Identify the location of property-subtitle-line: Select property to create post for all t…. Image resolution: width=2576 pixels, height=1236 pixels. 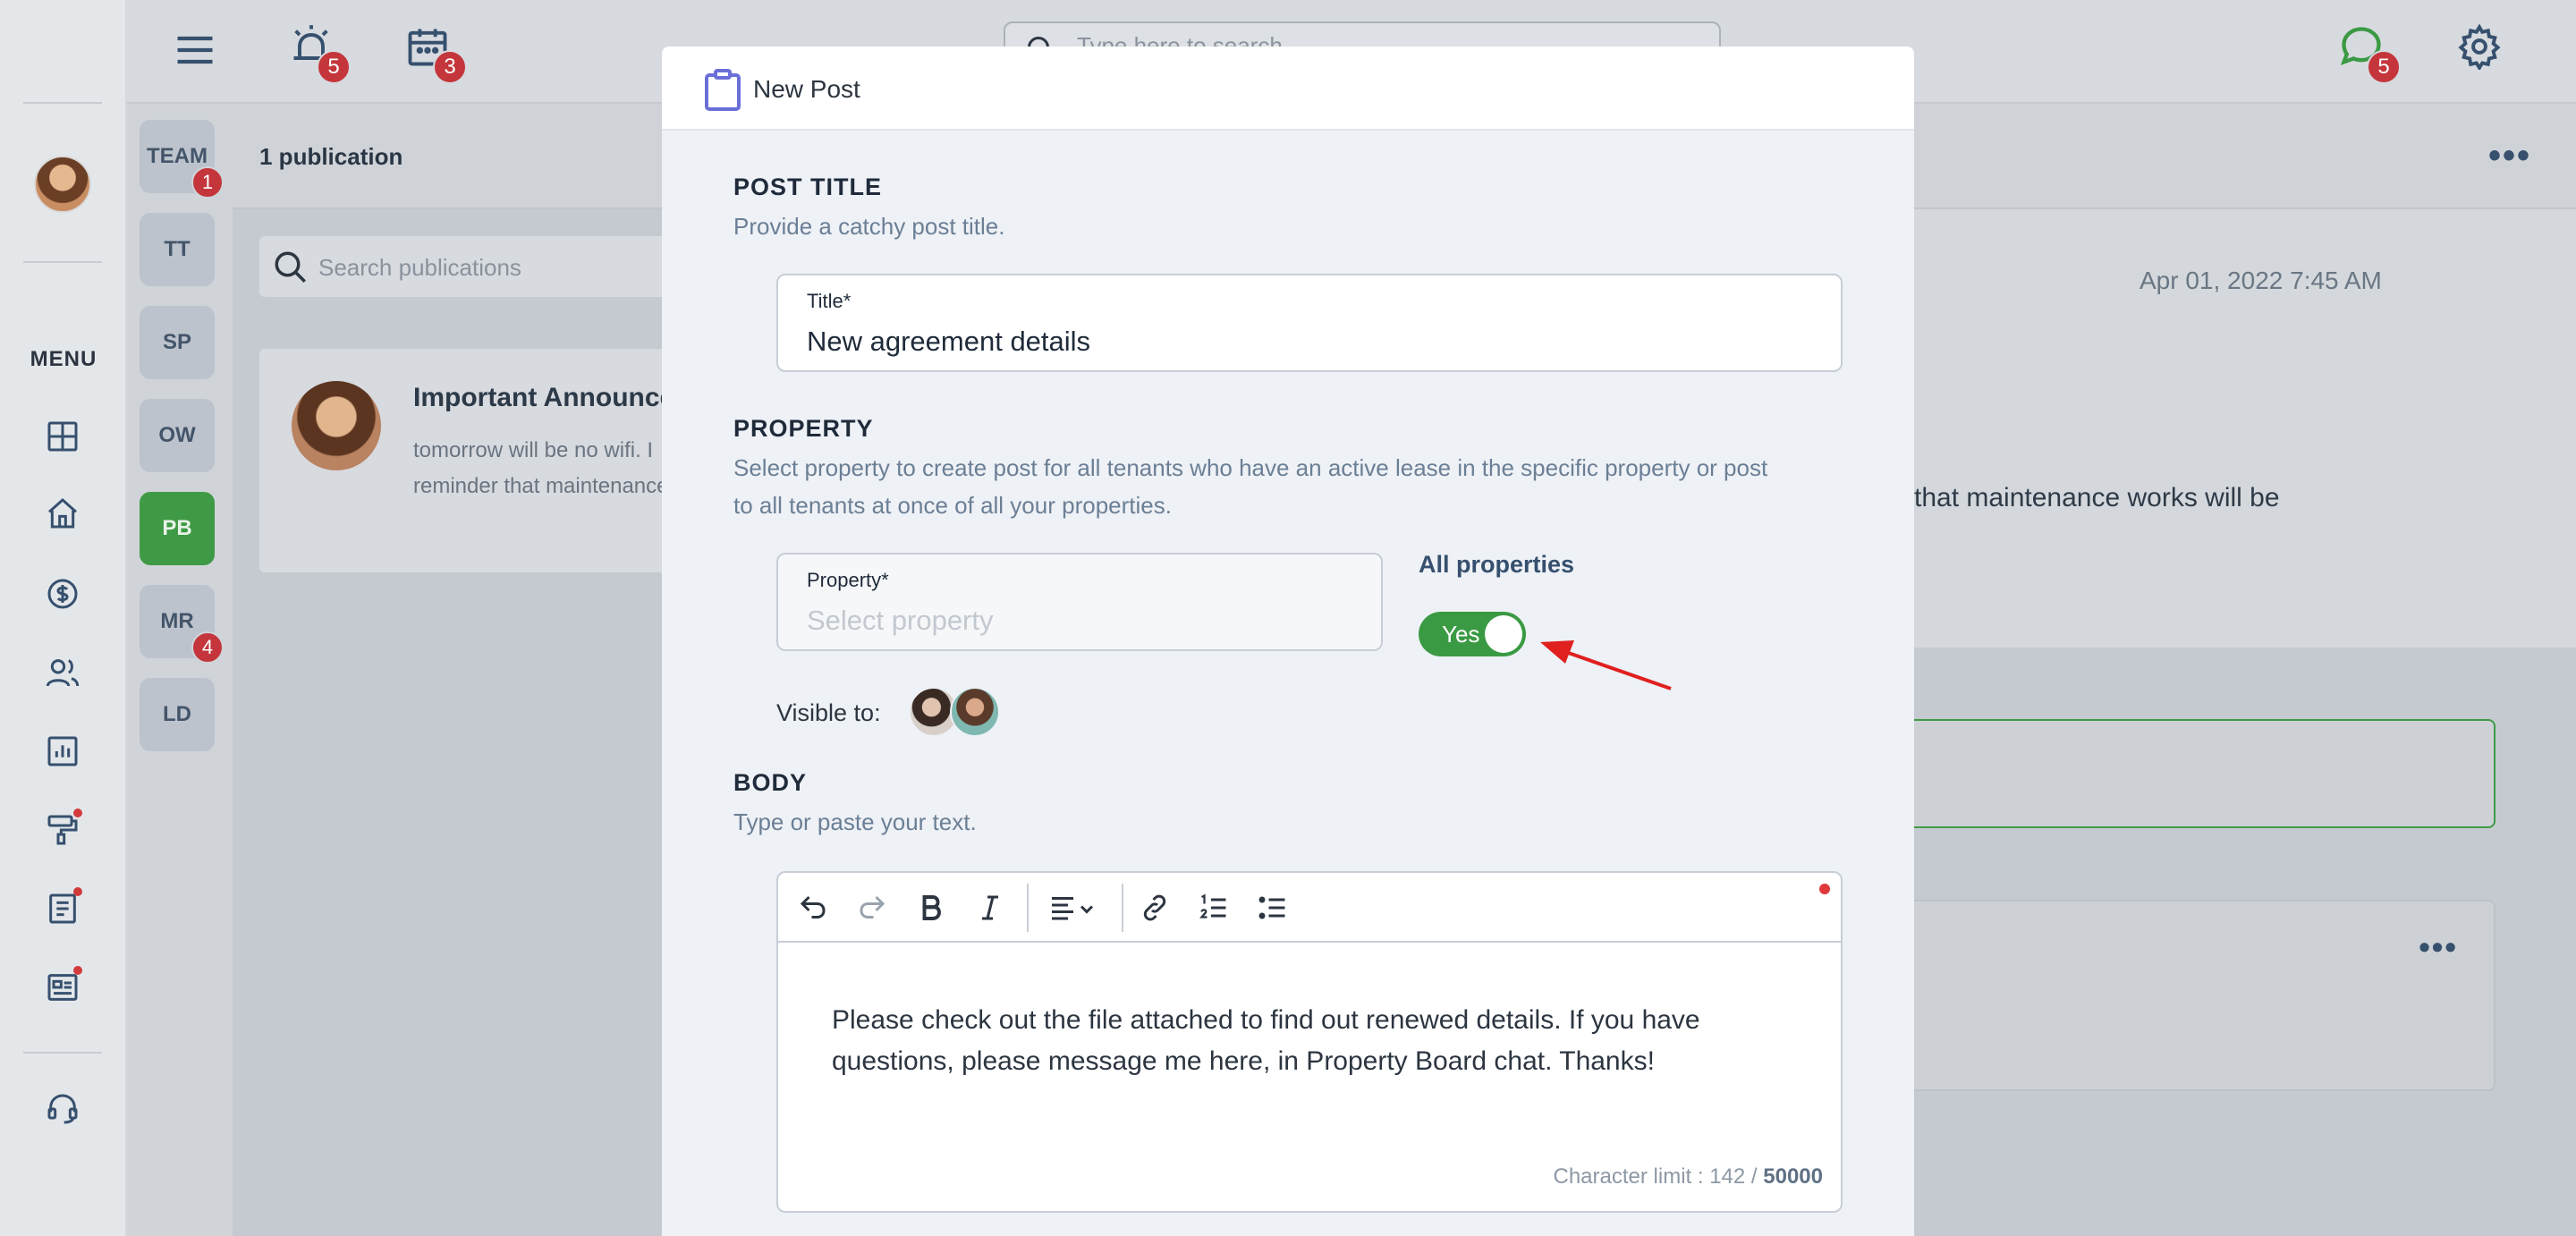
(1250, 468).